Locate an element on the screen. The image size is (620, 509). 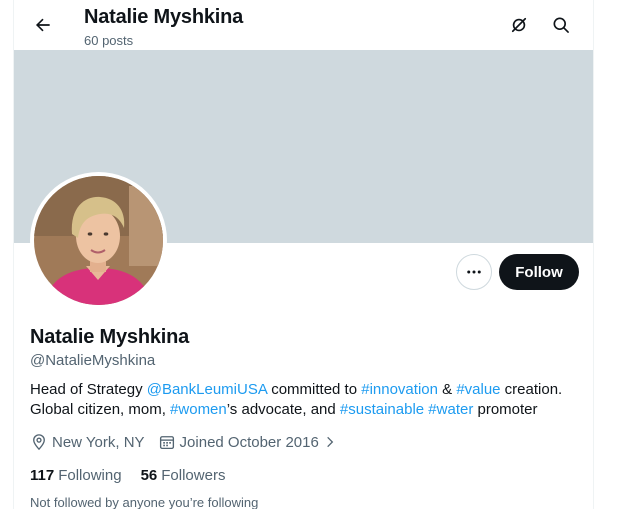
more-horizontal-icon is located at coordinates (474, 272).